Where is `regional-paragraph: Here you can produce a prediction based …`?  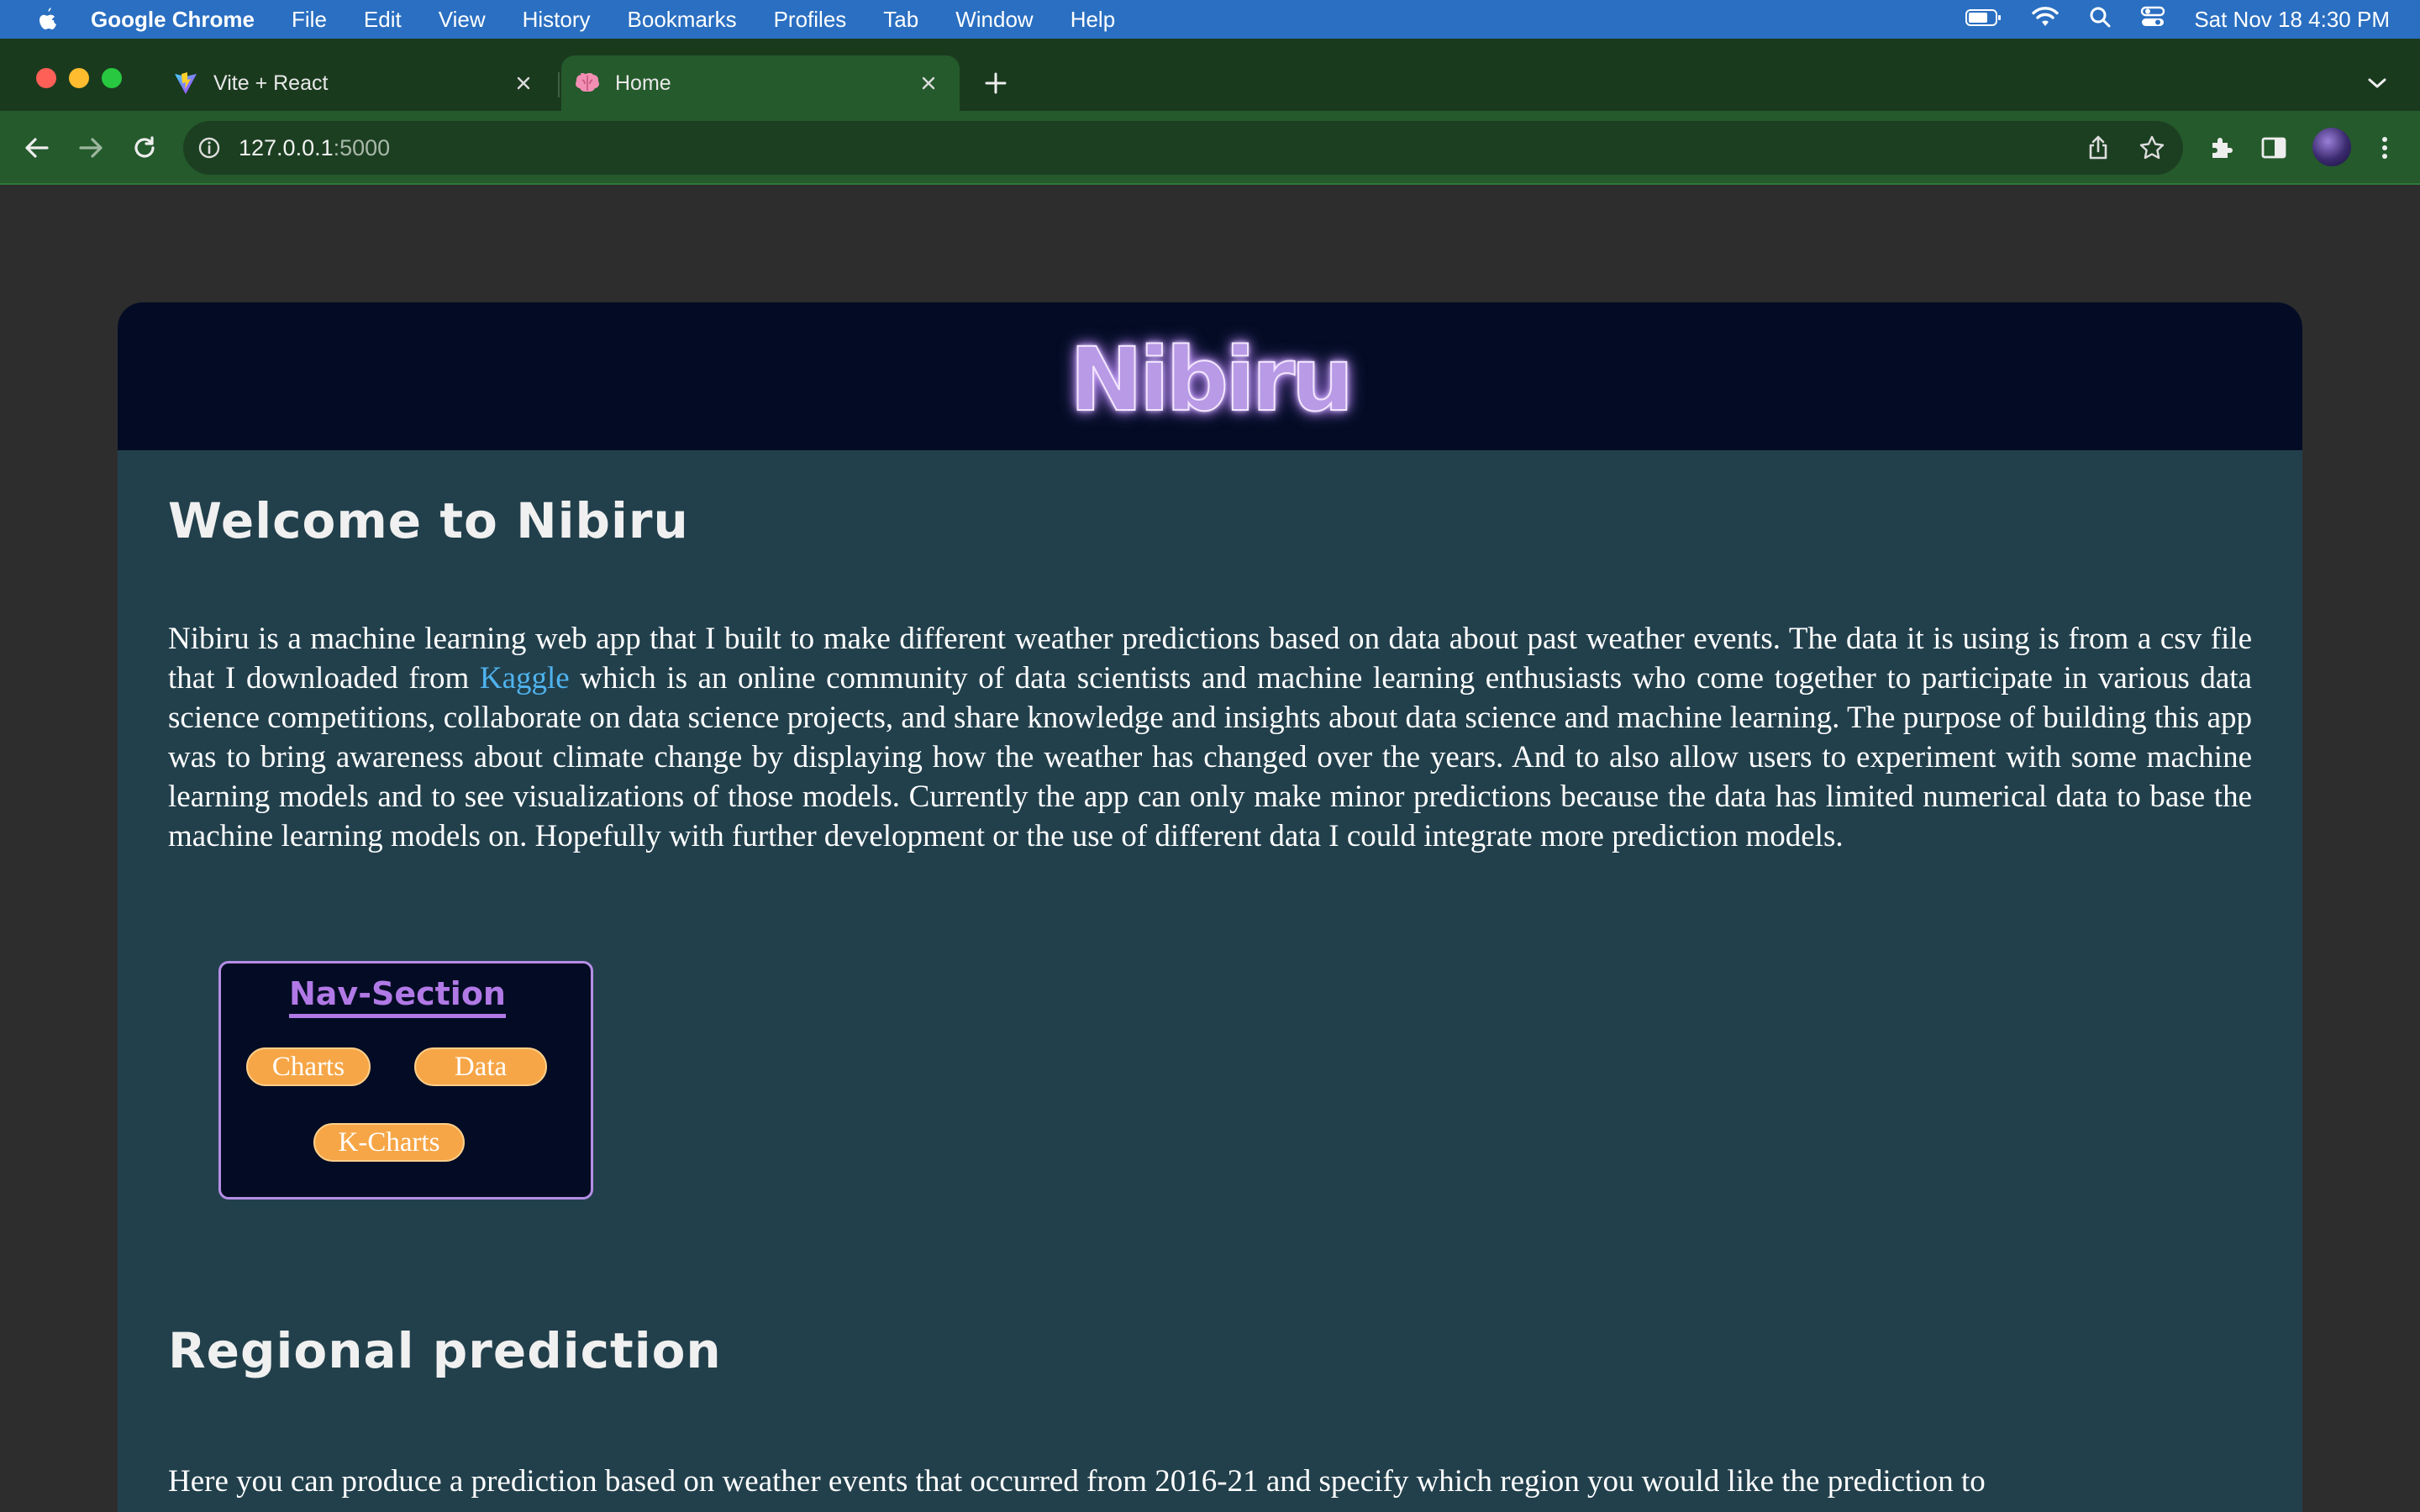 regional-paragraph: Here you can produce a prediction based … is located at coordinates (1077, 1481).